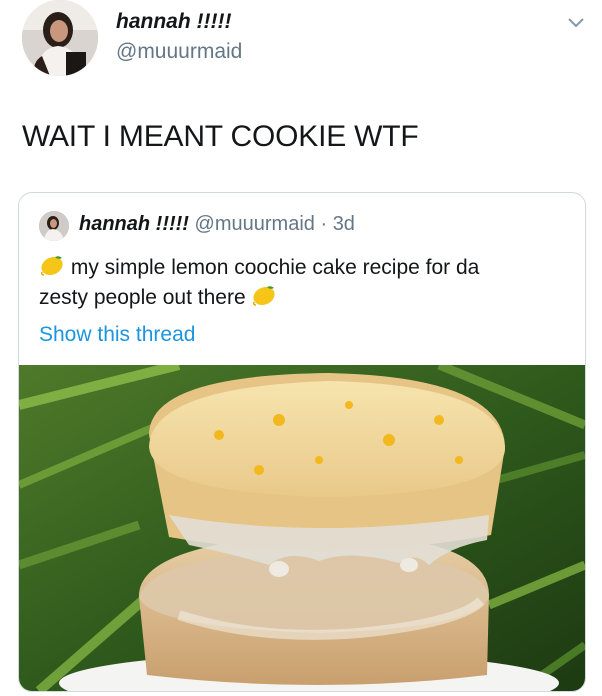 This screenshot has height=696, width=602. I want to click on show-thread-link: Show this thread, so click(117, 335).